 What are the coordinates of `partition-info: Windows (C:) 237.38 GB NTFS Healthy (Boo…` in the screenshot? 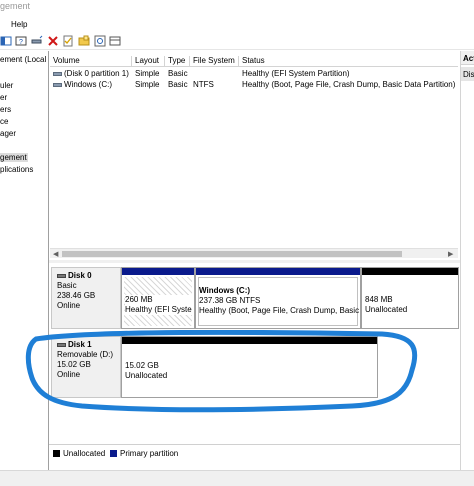 It's located at (279, 301).